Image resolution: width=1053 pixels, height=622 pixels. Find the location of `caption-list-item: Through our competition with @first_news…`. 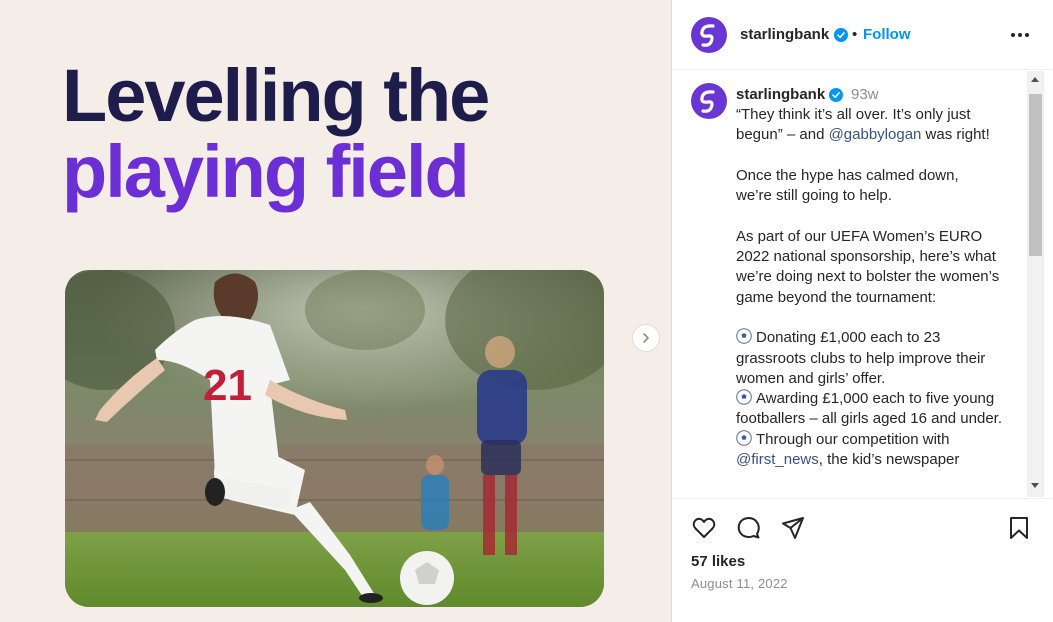

caption-list-item: Through our competition with @first_news… is located at coordinates (875, 450).